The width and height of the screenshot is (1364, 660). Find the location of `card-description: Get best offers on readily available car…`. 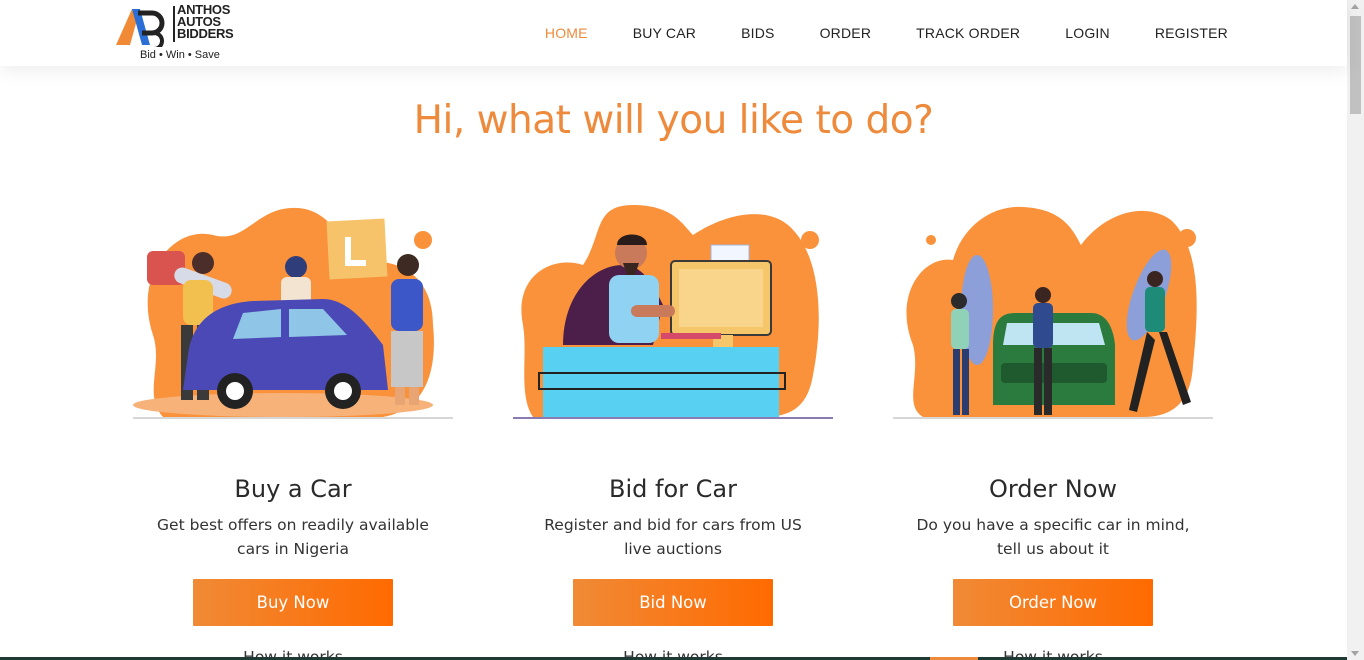

card-description: Get best offers on readily available car… is located at coordinates (293, 537).